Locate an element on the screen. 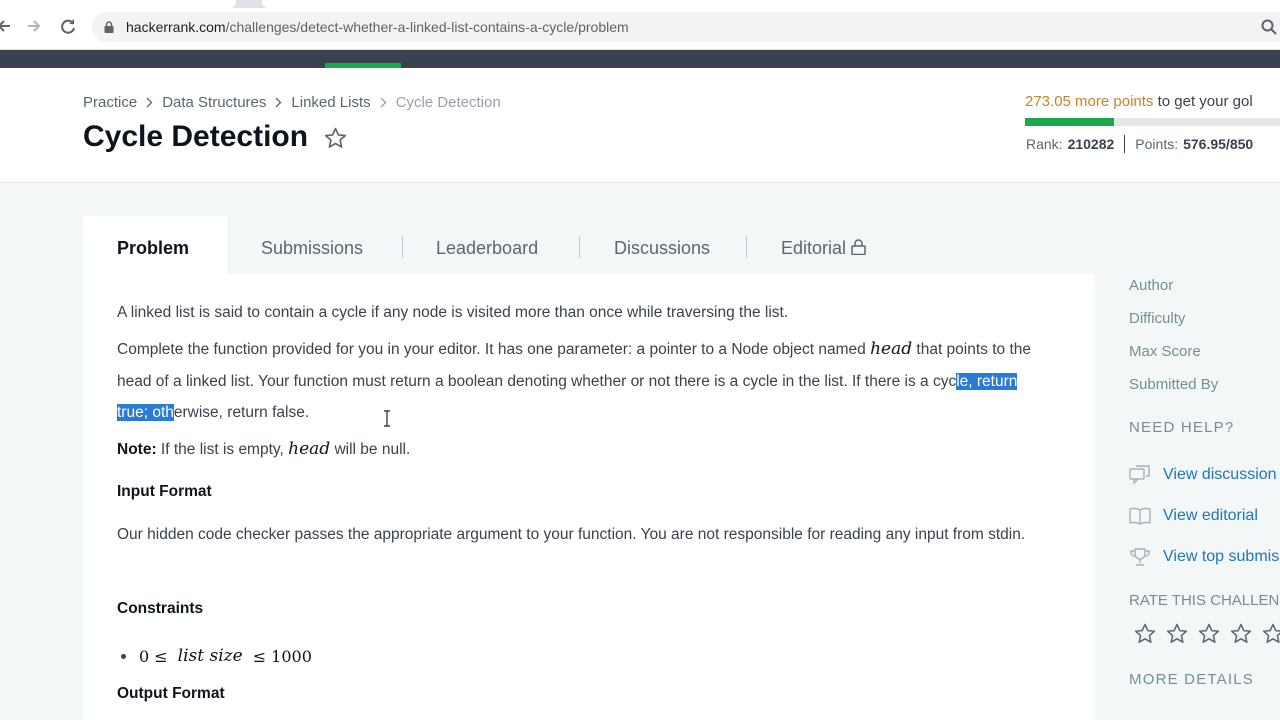  text-cursor-icon is located at coordinates (387, 418).